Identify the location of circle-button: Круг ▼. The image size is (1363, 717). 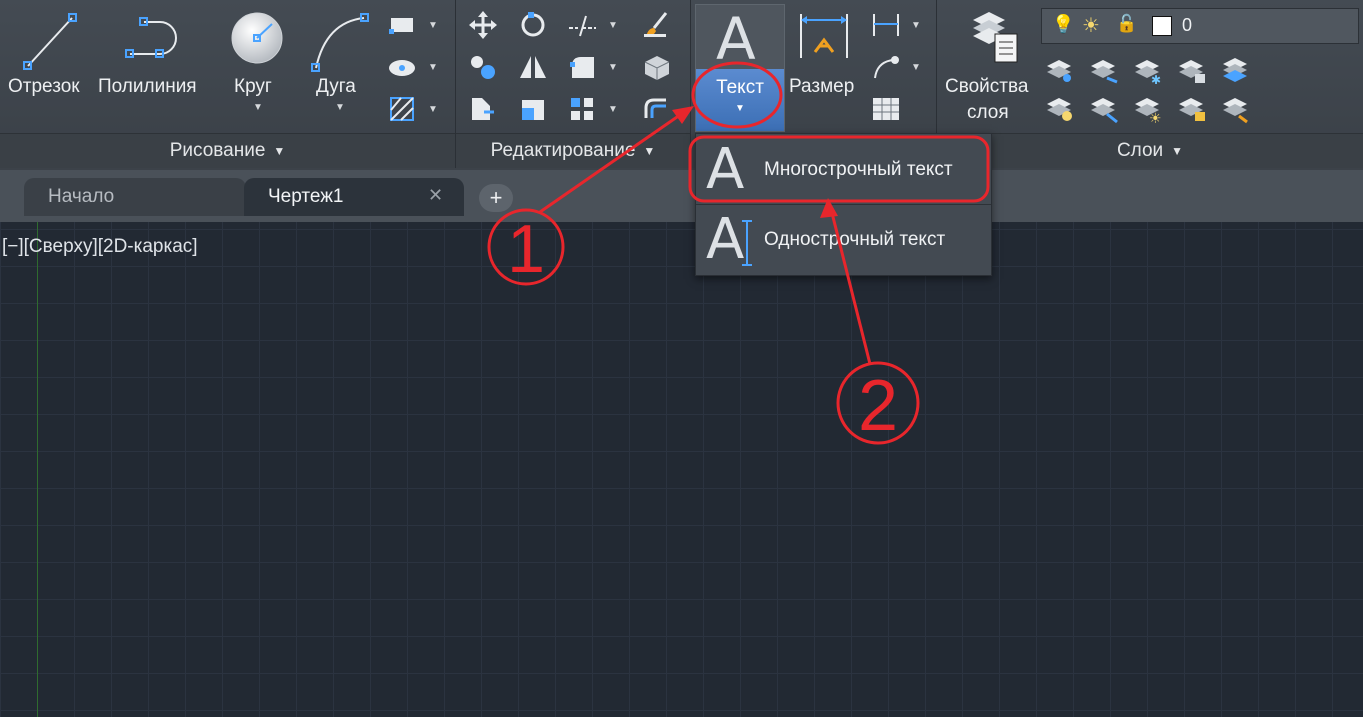
(257, 63).